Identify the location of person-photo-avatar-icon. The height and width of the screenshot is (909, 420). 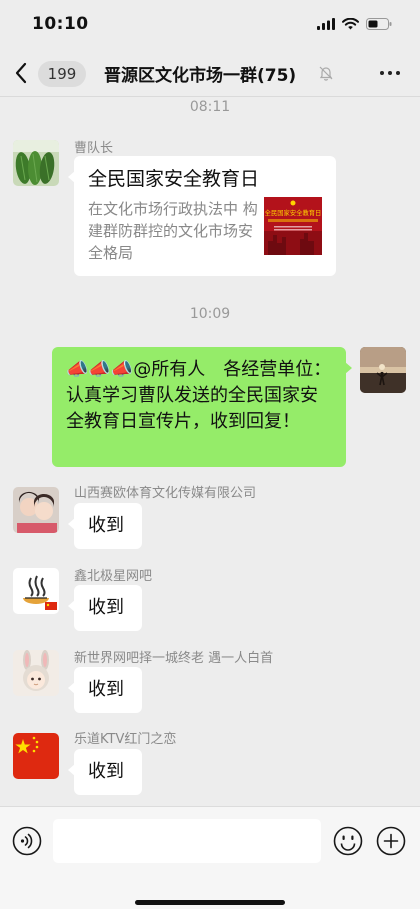
(36, 510).